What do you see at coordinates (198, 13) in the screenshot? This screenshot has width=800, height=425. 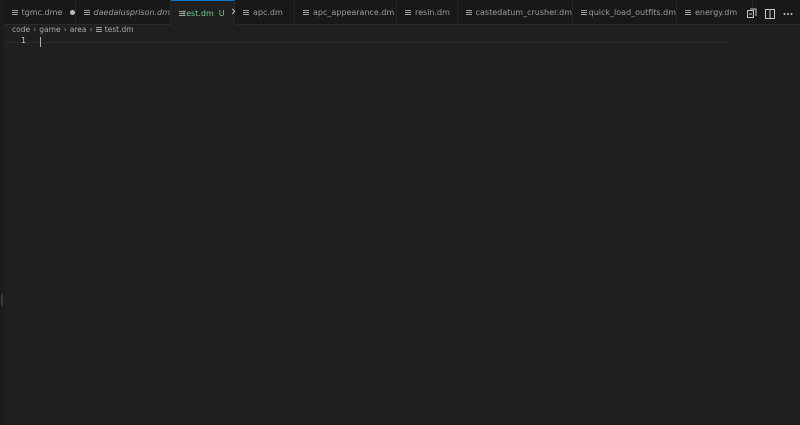 I see `tab-label: test.dm` at bounding box center [198, 13].